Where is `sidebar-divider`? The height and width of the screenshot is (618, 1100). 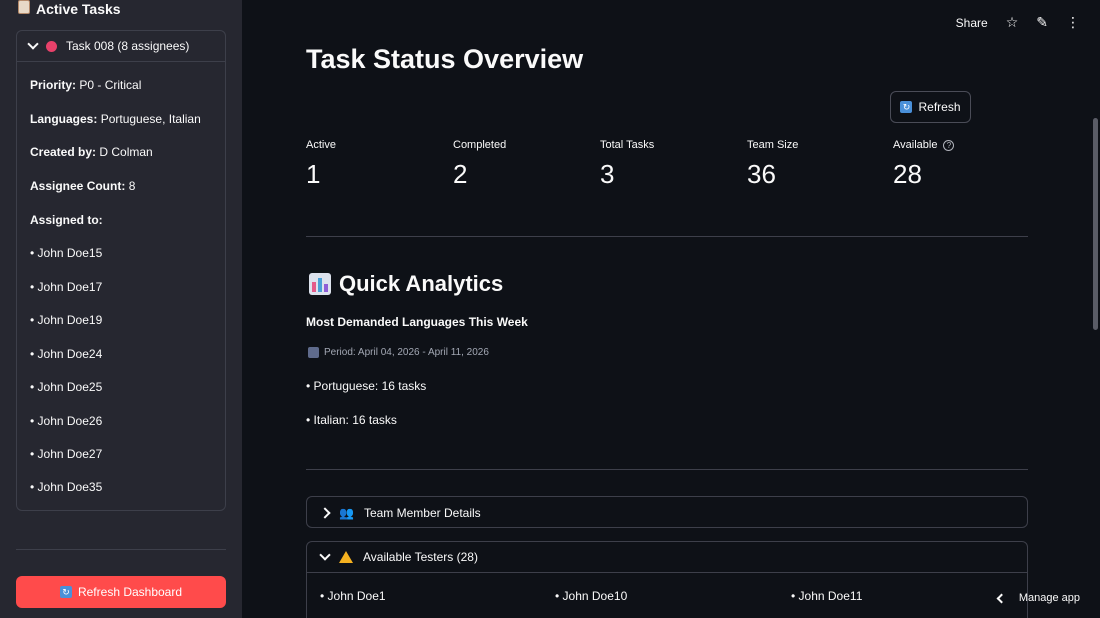
sidebar-divider is located at coordinates (121, 549).